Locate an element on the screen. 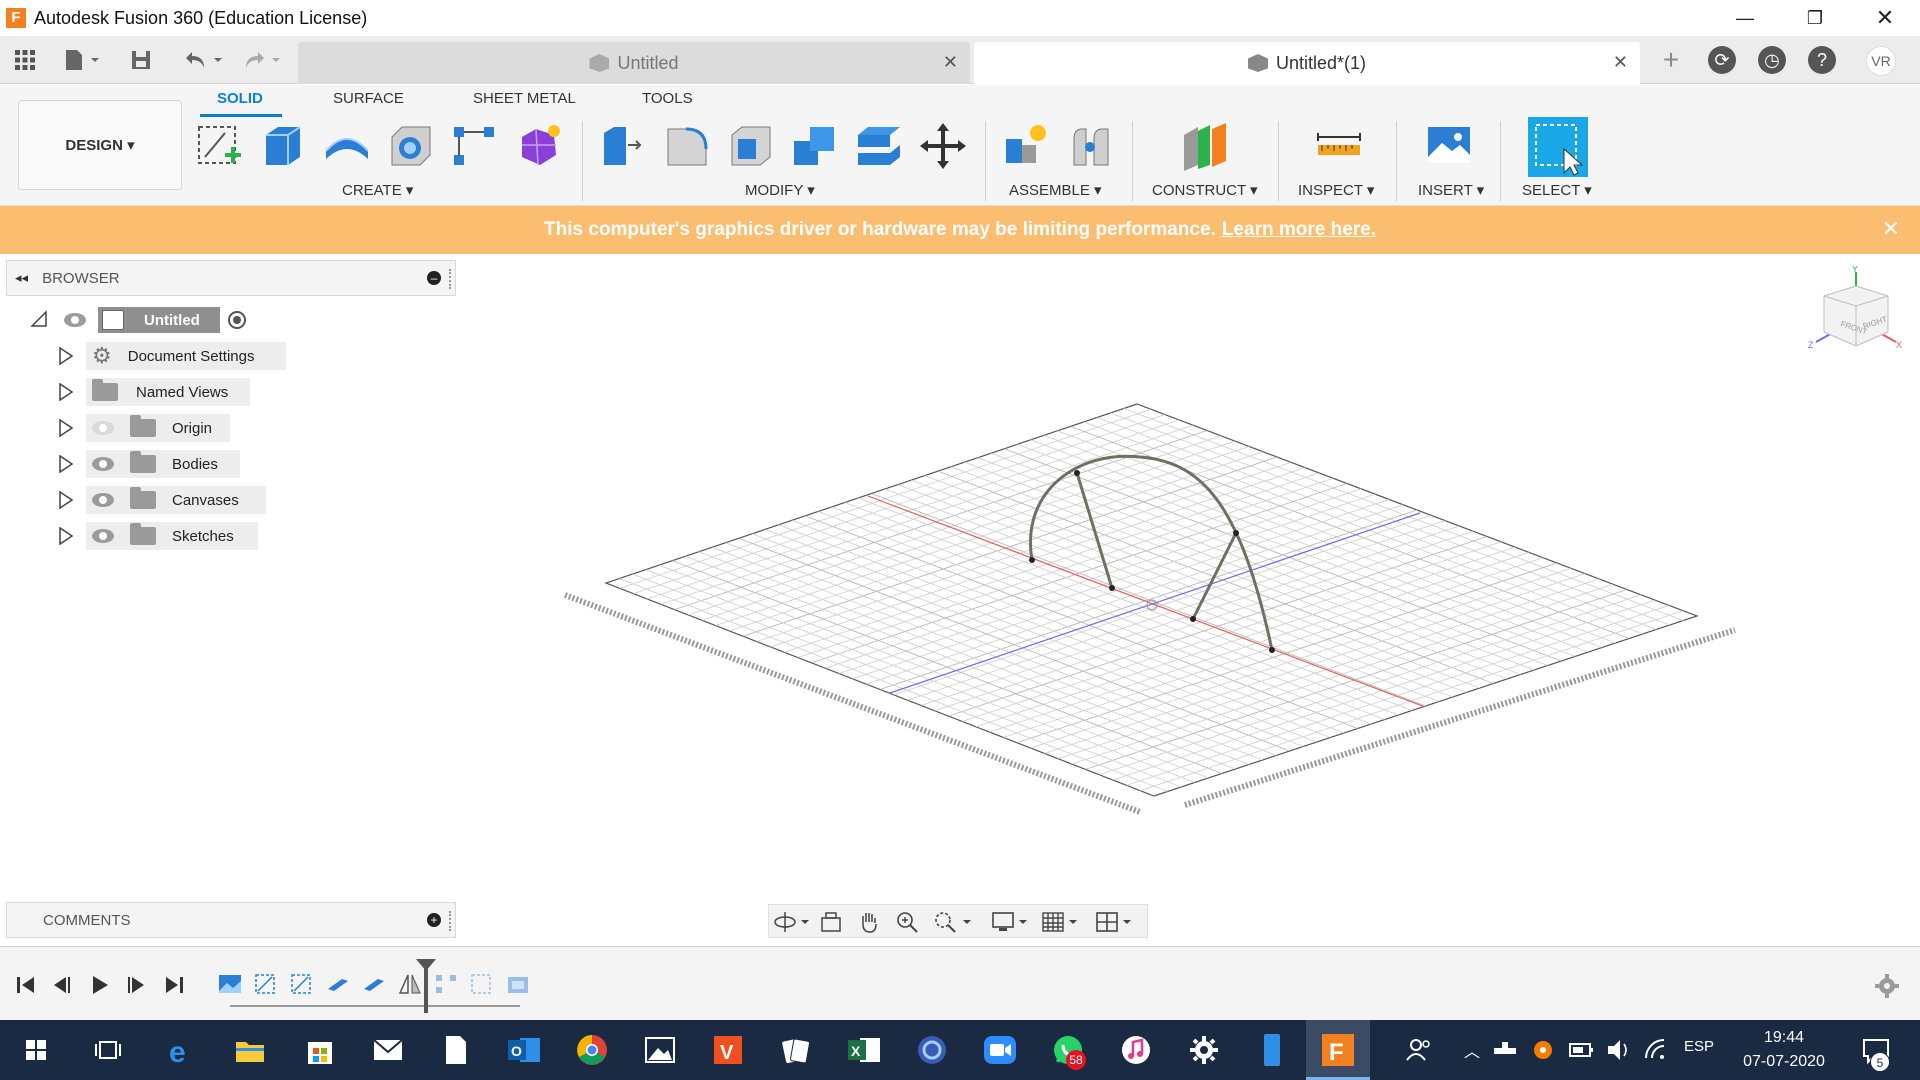 The image size is (1920, 1080). browser-item-origin: Origin is located at coordinates (158, 428).